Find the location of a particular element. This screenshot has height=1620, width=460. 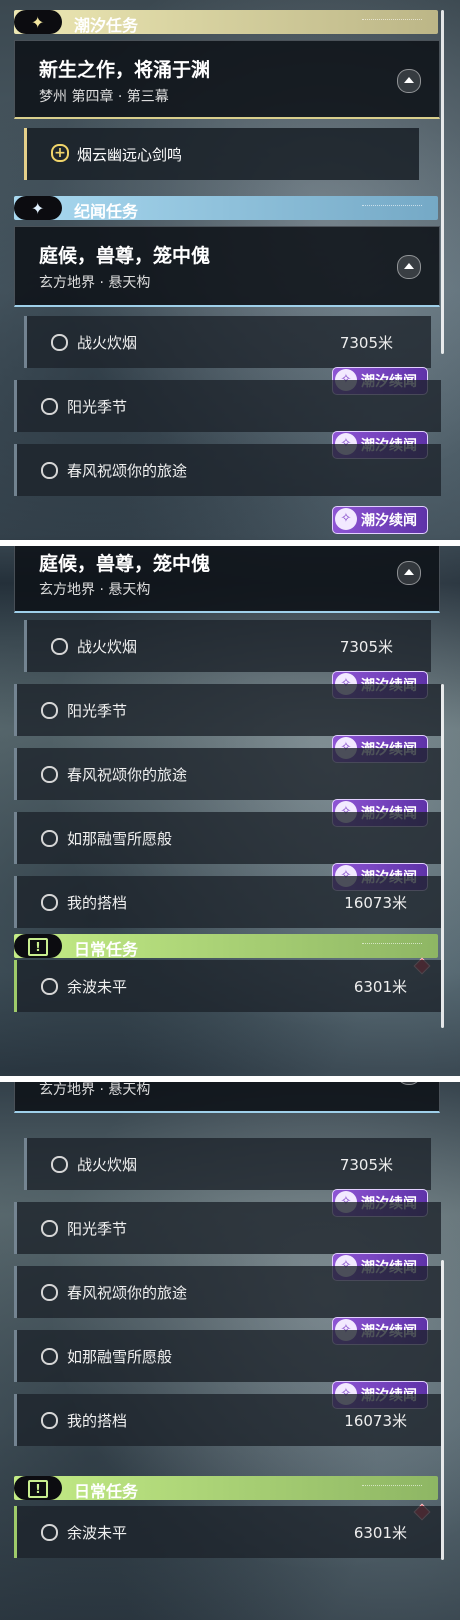

main-quest-card: 新生之作，将涌于渊 梦州 第四章 · 第三幕 is located at coordinates (227, 79).